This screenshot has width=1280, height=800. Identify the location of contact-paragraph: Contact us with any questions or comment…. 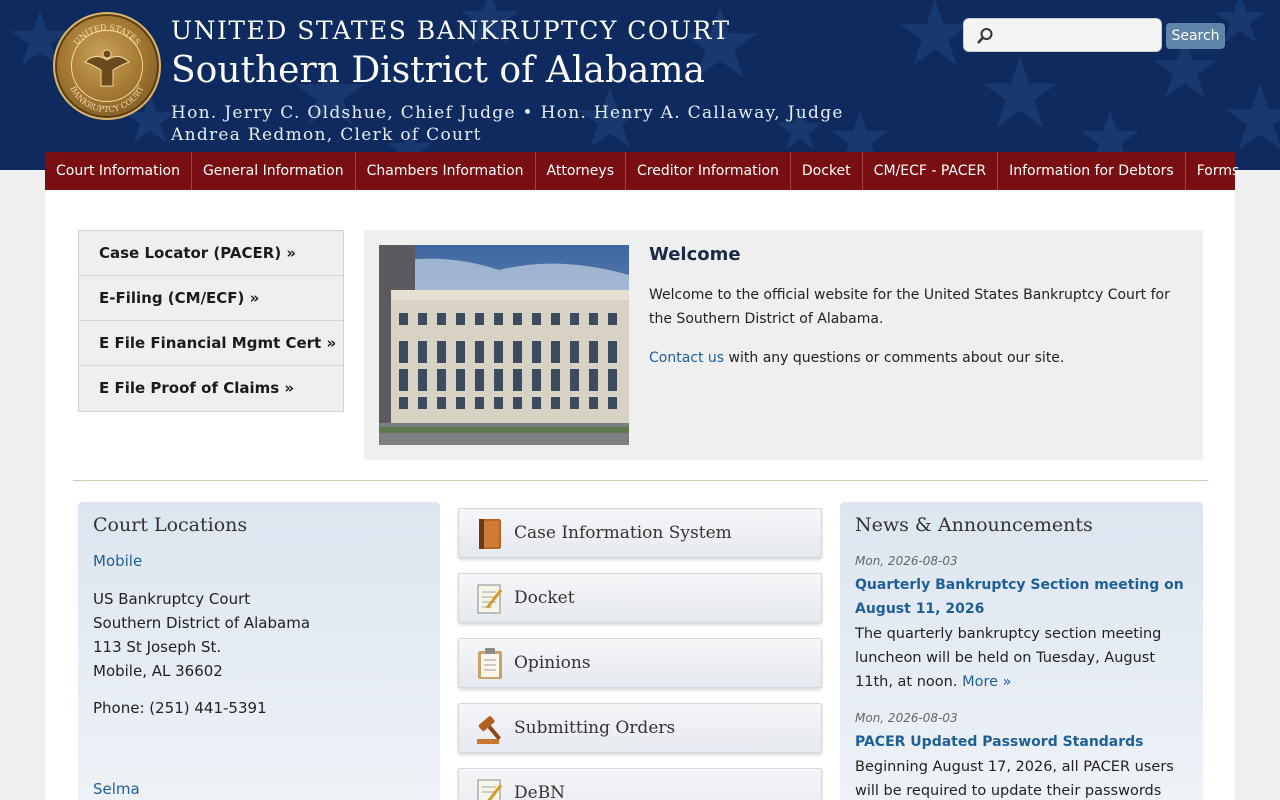
(919, 358).